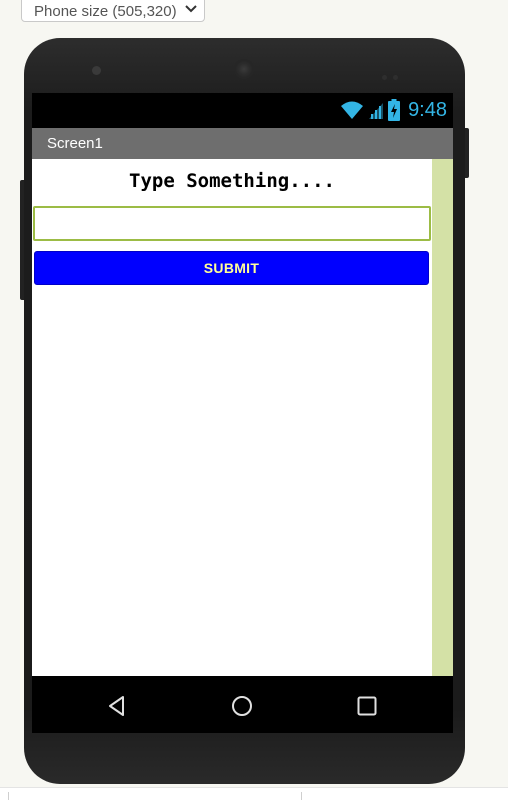  What do you see at coordinates (232, 223) in the screenshot?
I see `text-input` at bounding box center [232, 223].